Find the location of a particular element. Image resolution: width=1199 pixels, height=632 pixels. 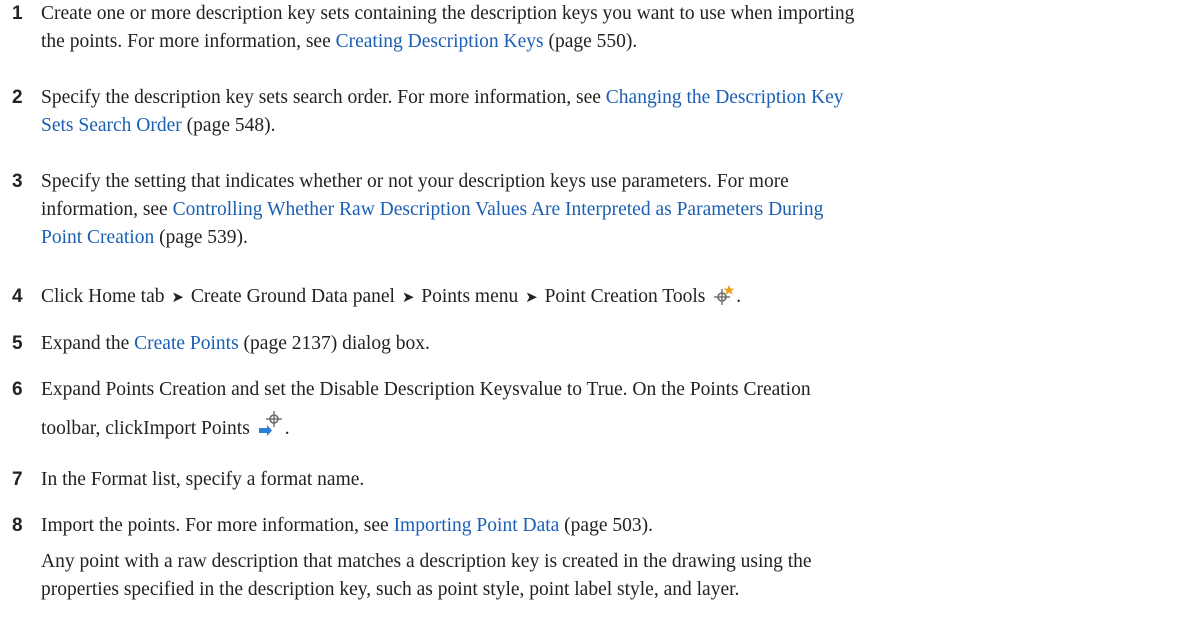

link-changing-search-order: Changing the Description Key is located at coordinates (725, 97).